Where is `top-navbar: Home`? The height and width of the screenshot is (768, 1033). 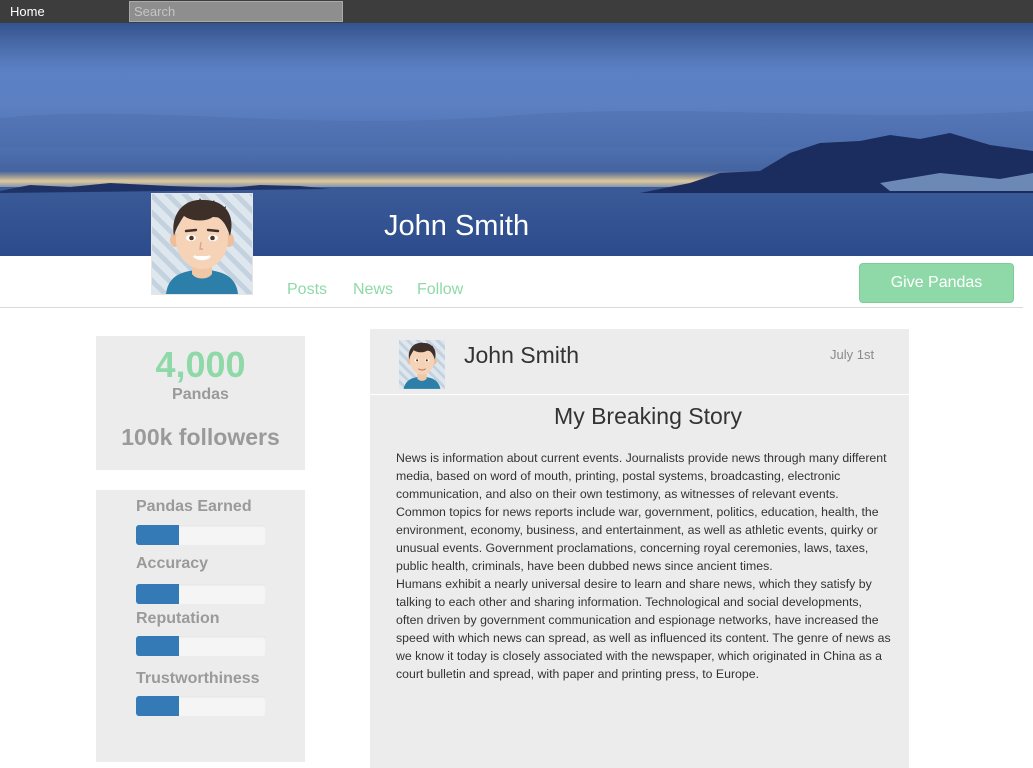
top-navbar: Home is located at coordinates (516, 11).